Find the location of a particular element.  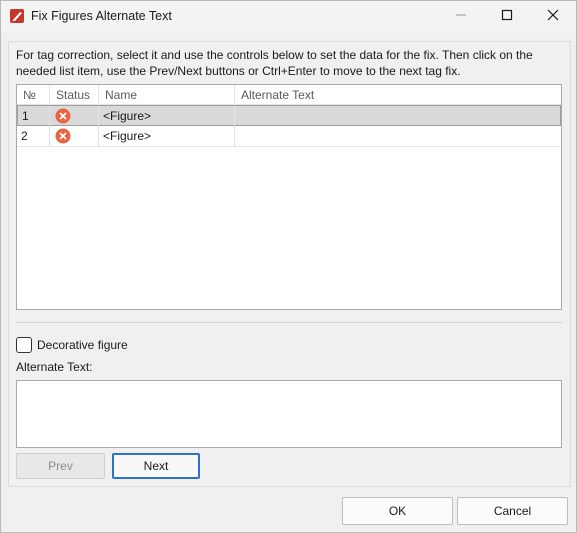

minimize-icon is located at coordinates (461, 16).